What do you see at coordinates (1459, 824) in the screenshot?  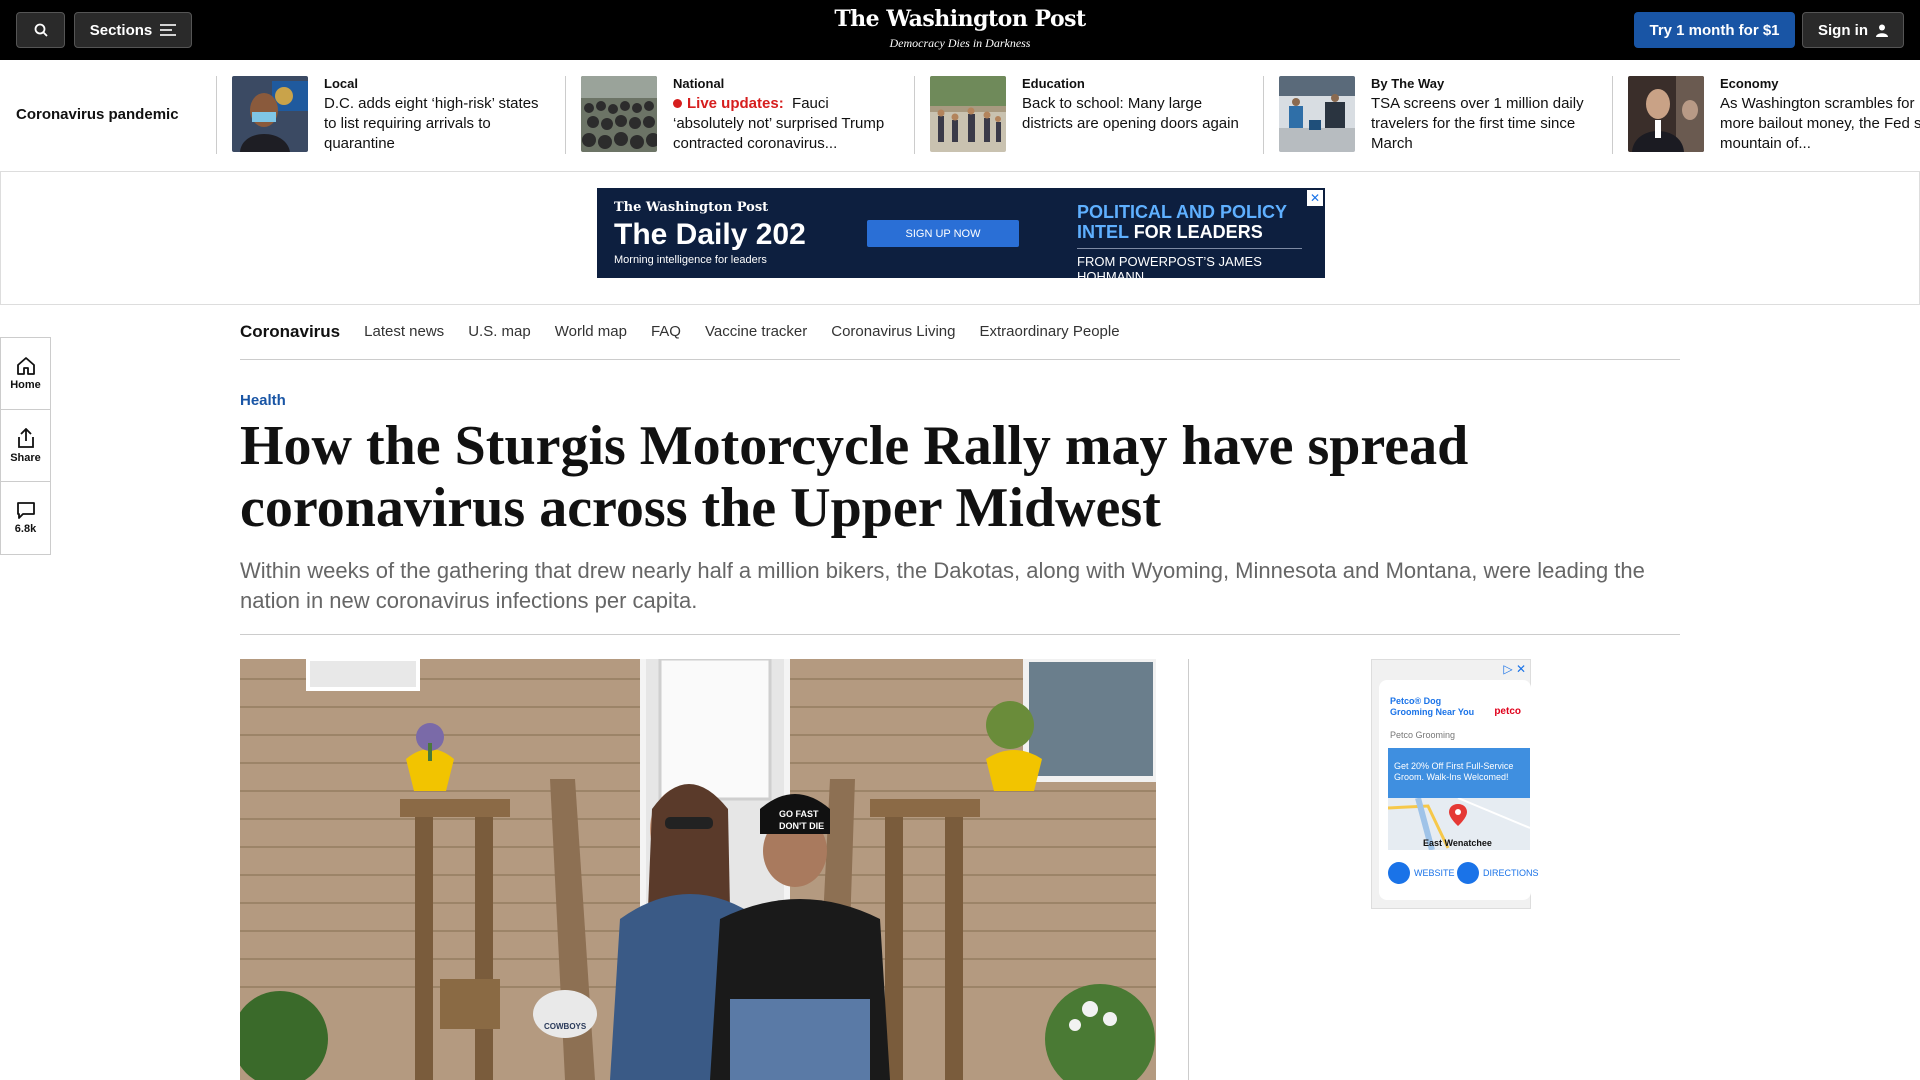 I see `ad-map: East Wenatchee` at bounding box center [1459, 824].